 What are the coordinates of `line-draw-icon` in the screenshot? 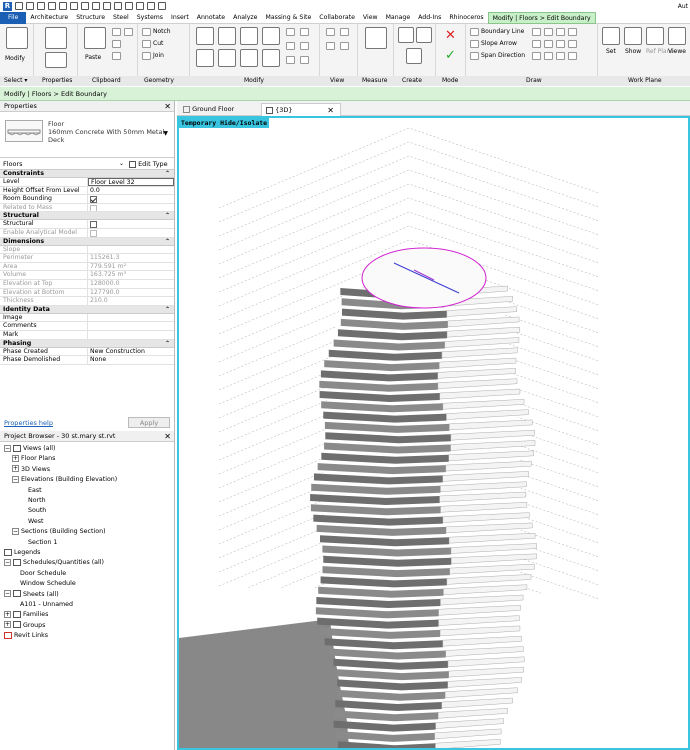 It's located at (536, 32).